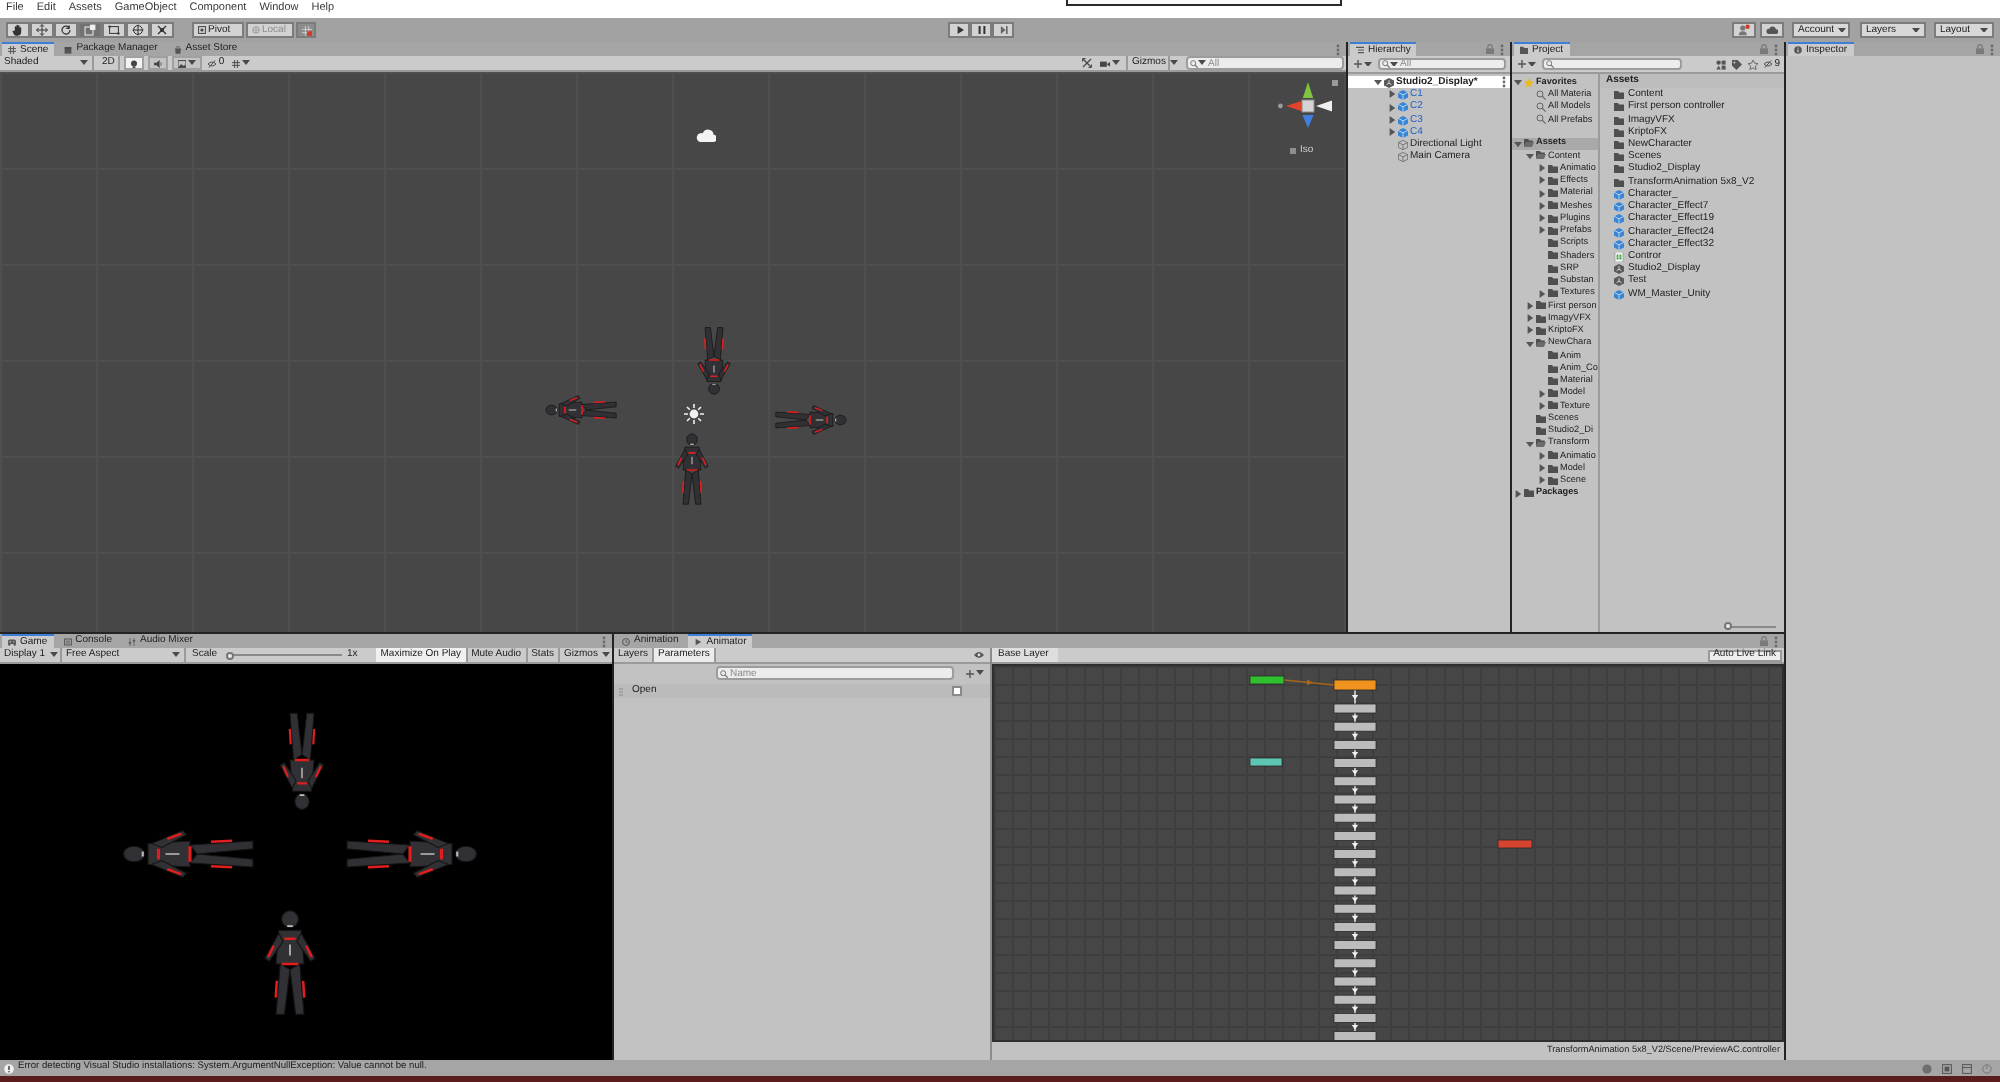 This screenshot has width=2000, height=1082. I want to click on rect-tool-button, so click(114, 30).